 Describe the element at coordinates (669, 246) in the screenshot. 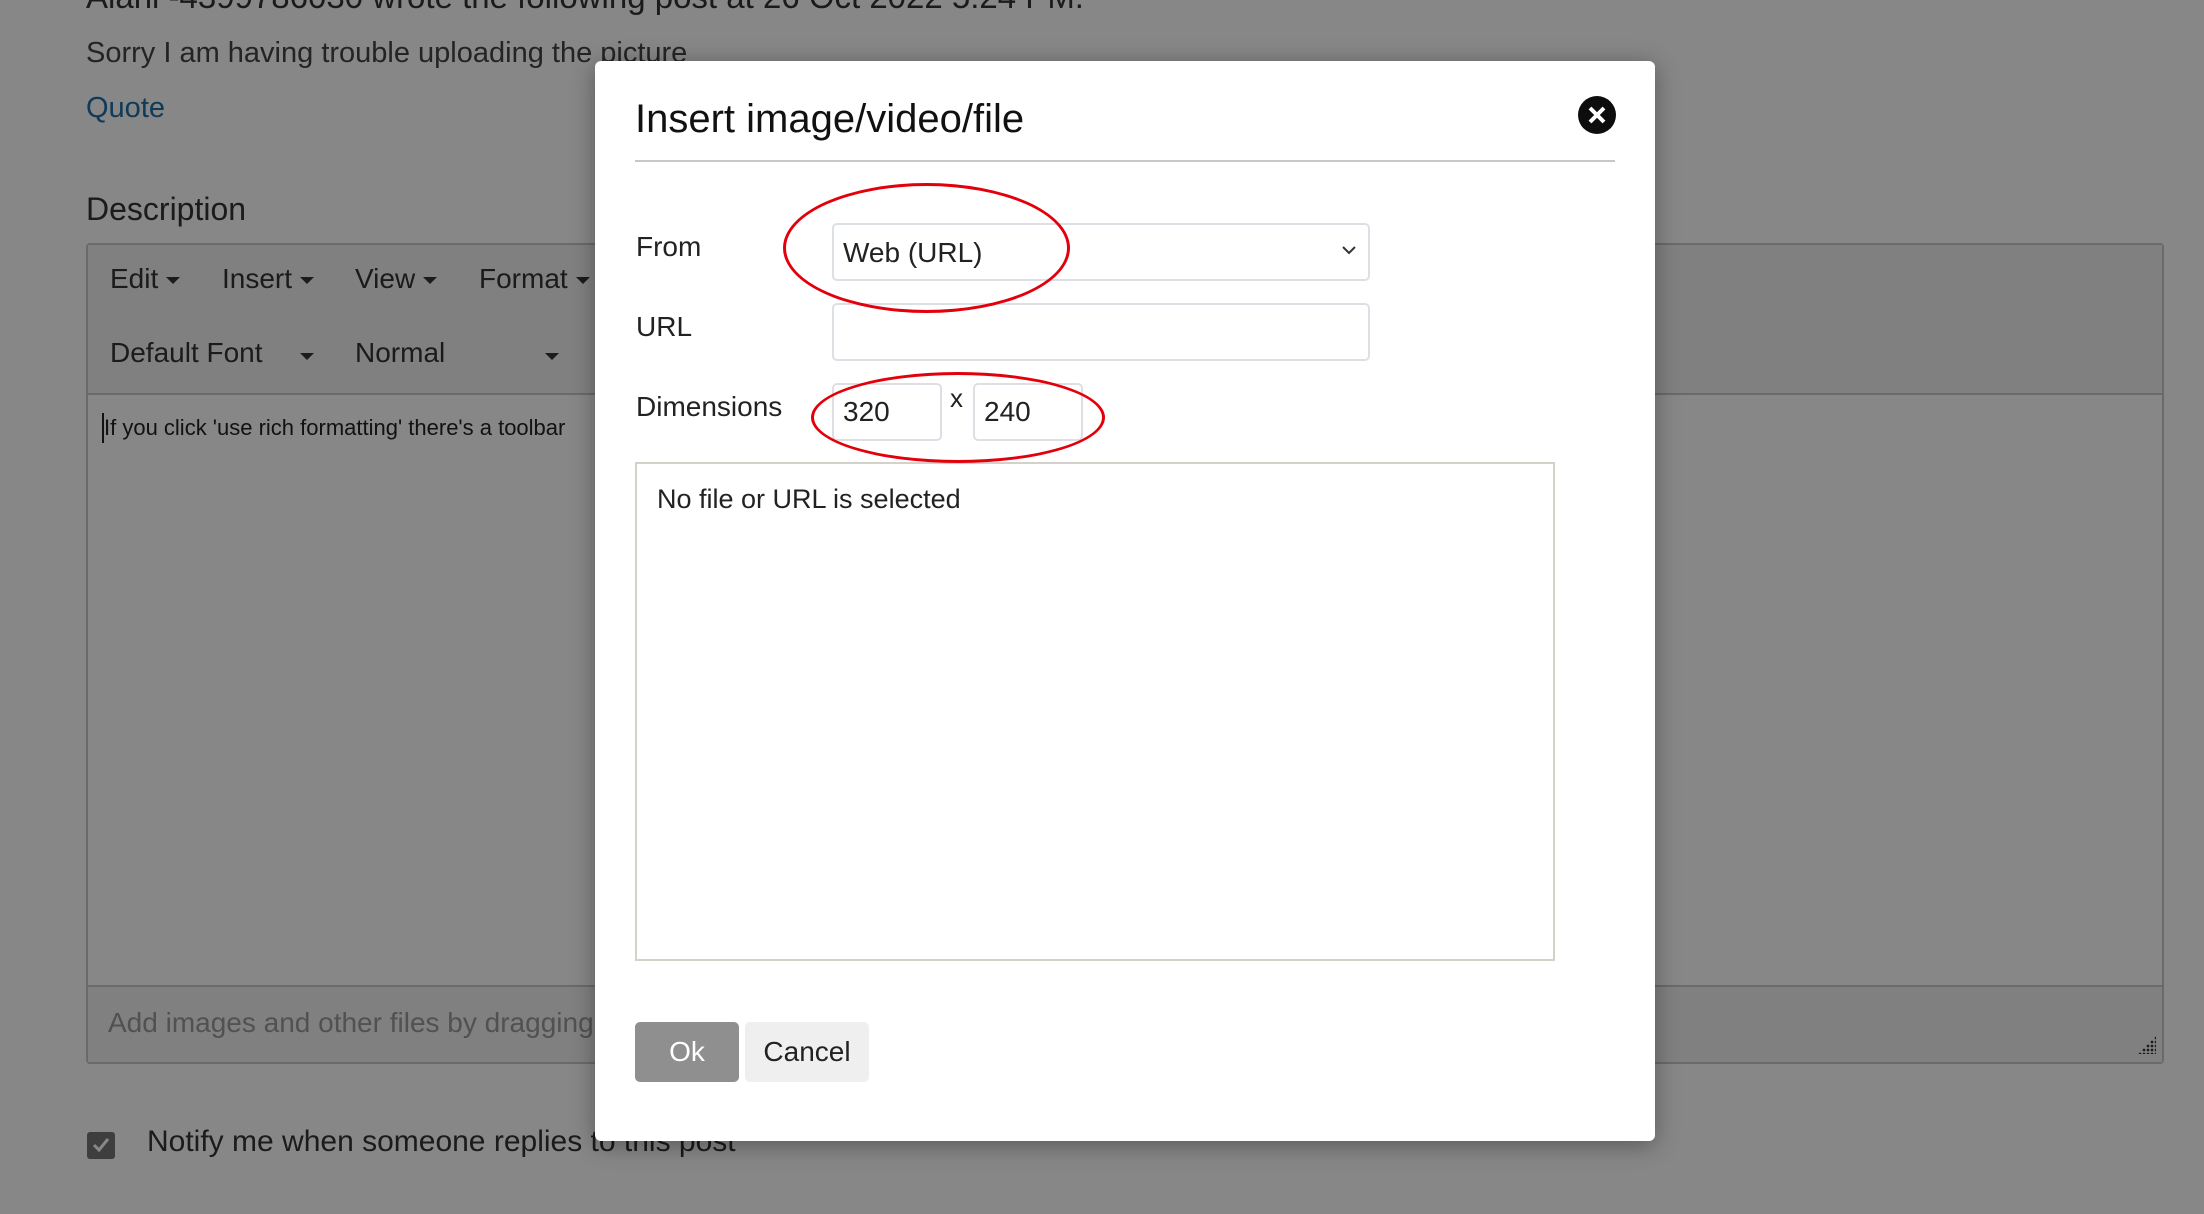

I see `from-label: From` at that location.